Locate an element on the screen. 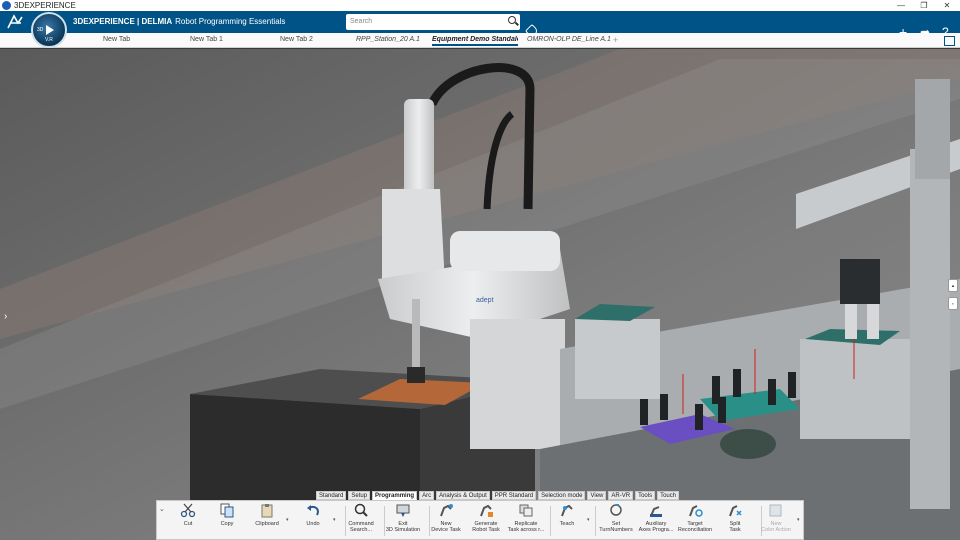 The height and width of the screenshot is (540, 960). auxiliary-axes-icon is located at coordinates (656, 510).